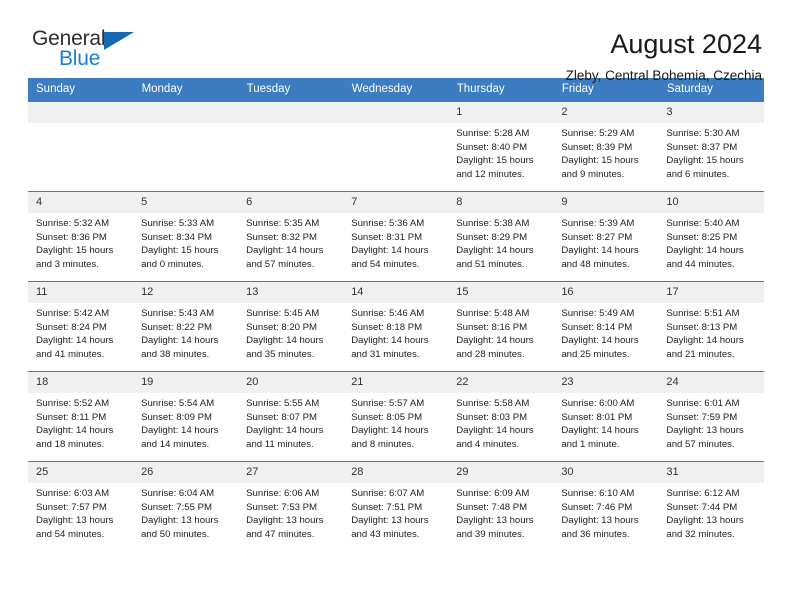 The height and width of the screenshot is (612, 792). What do you see at coordinates (75, 347) in the screenshot?
I see `daylight-text: Daylight: 14 hours and 41 minutes.` at bounding box center [75, 347].